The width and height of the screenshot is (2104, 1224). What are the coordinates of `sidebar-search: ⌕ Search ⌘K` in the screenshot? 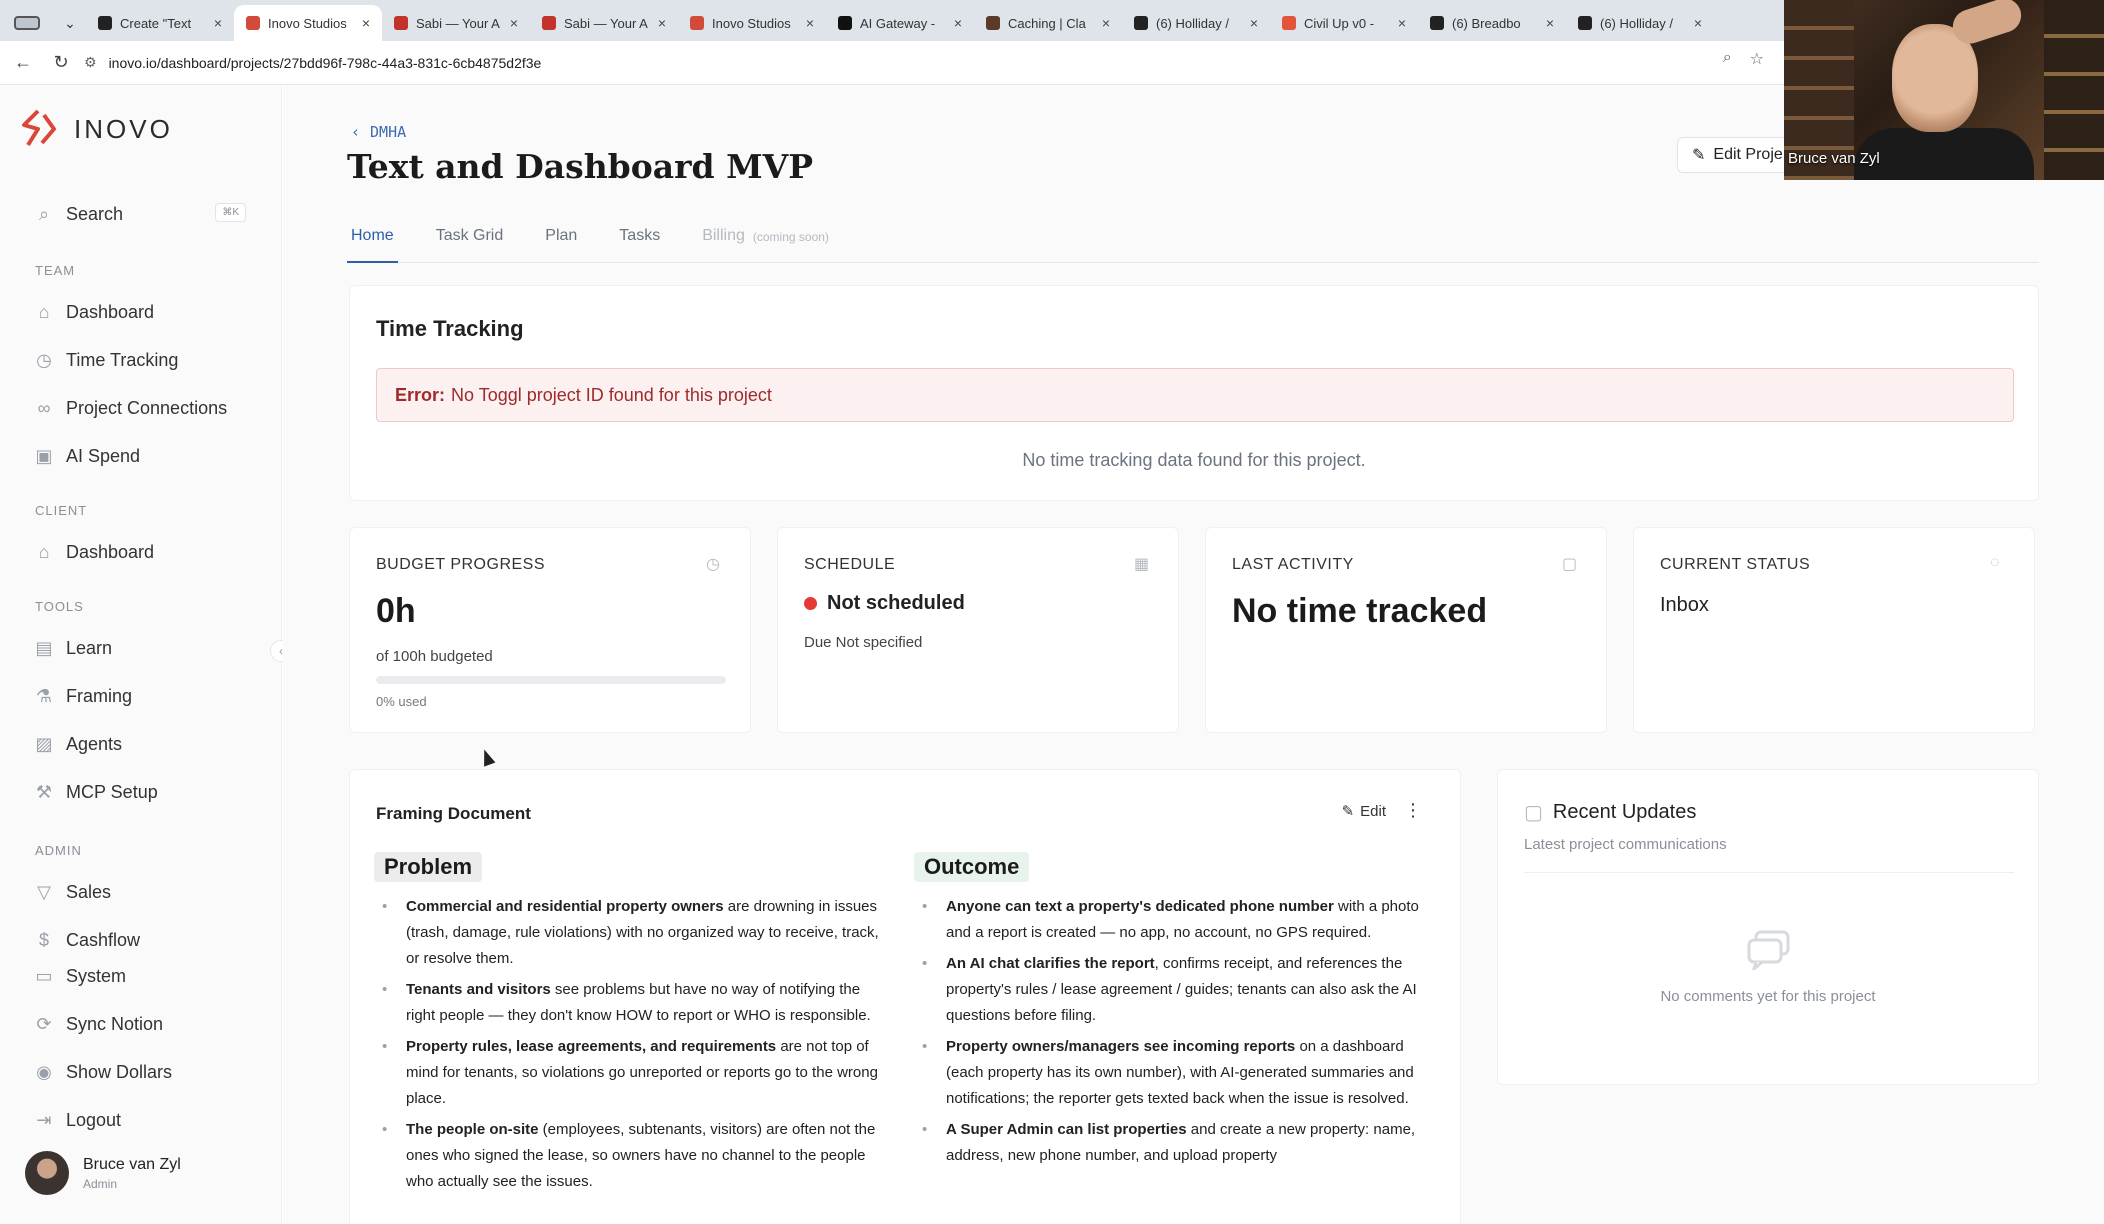 It's located at (140, 214).